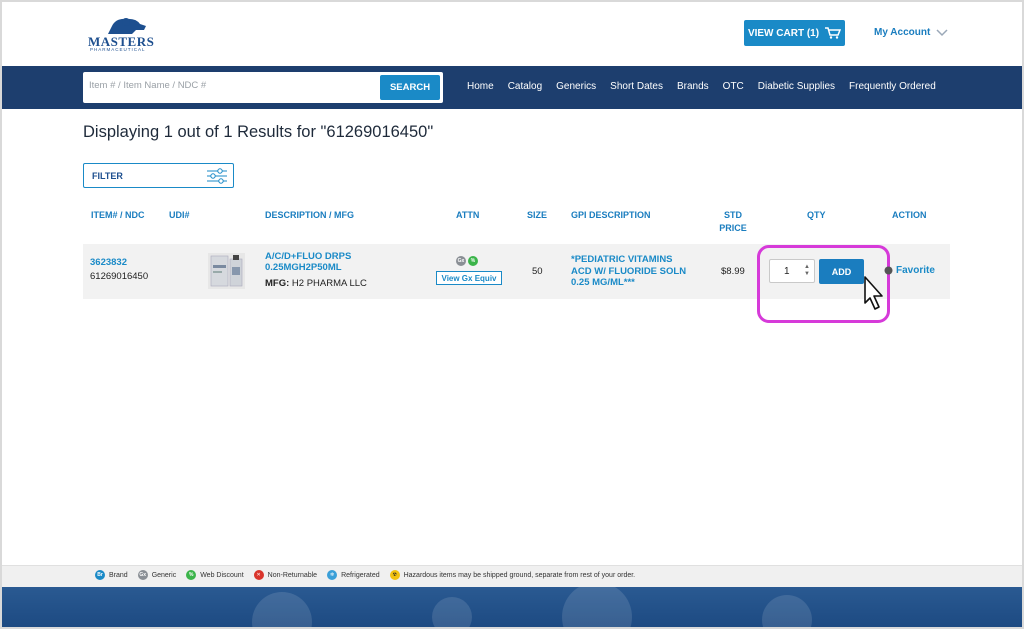 This screenshot has width=1024, height=629. I want to click on legend-web-discount-label: Web Discount, so click(222, 575).